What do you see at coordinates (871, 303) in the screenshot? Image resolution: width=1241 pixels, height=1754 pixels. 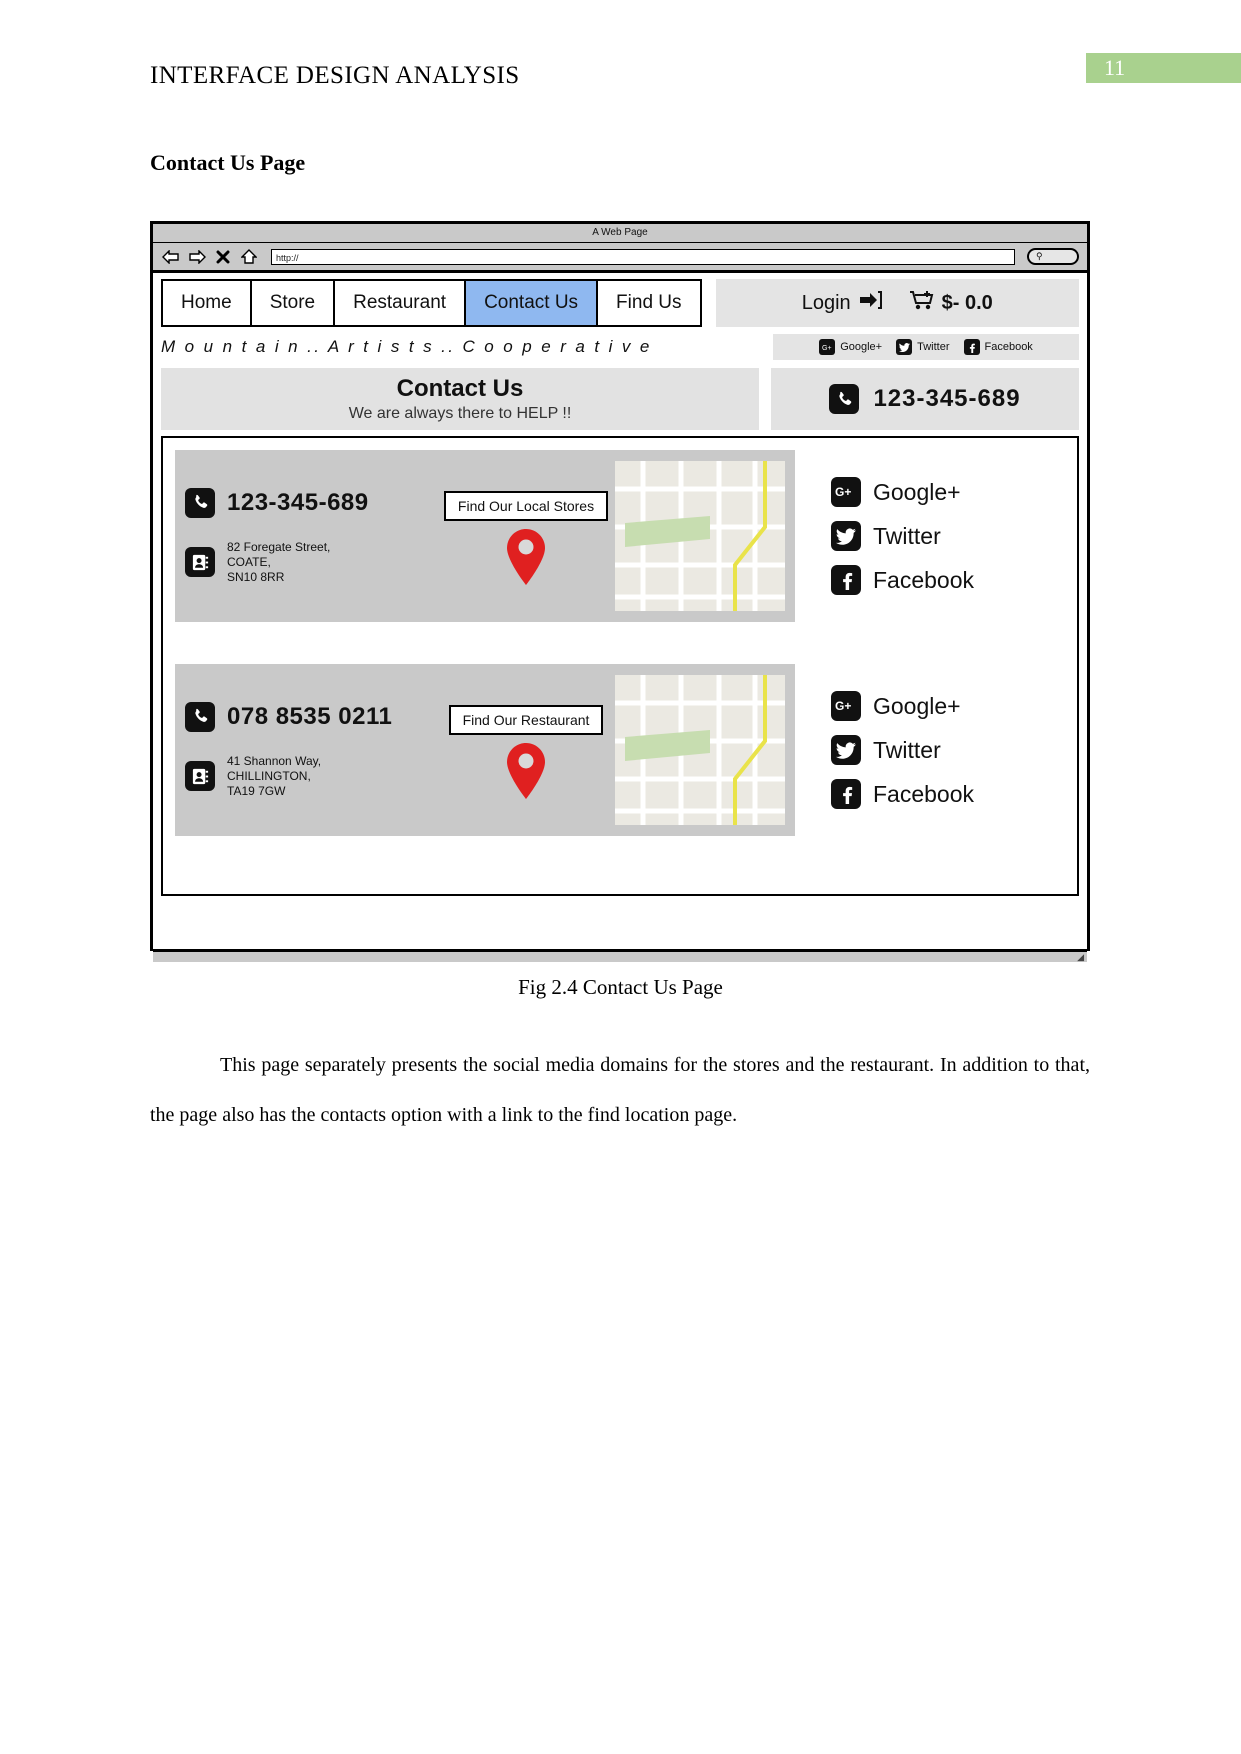 I see `login-arrow-icon` at bounding box center [871, 303].